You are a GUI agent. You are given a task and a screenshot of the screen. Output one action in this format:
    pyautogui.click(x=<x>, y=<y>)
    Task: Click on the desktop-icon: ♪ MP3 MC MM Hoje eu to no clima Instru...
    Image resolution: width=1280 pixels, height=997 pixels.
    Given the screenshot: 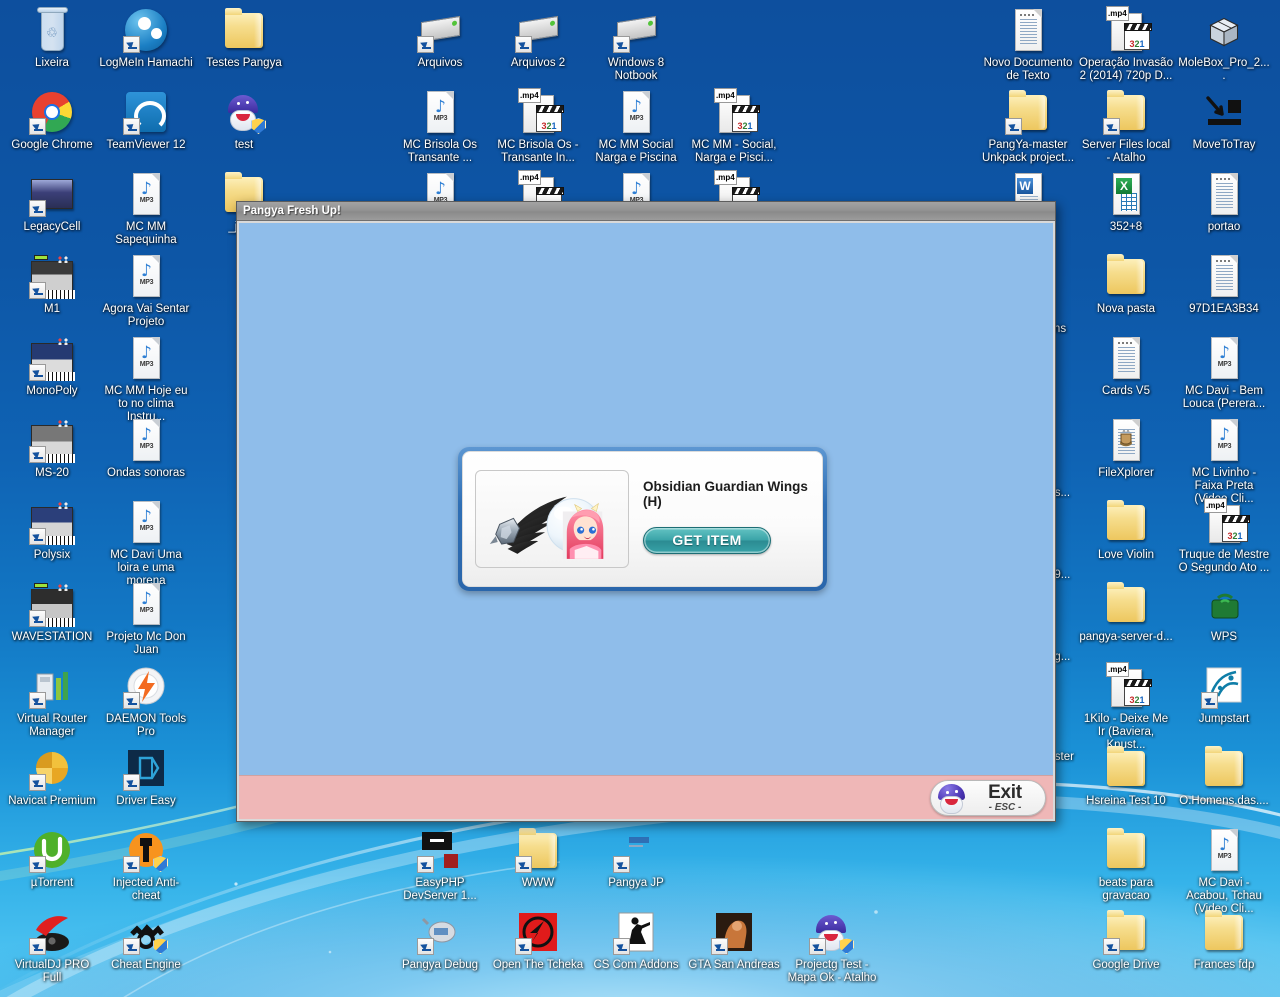 What is the action you would take?
    pyautogui.click(x=146, y=379)
    